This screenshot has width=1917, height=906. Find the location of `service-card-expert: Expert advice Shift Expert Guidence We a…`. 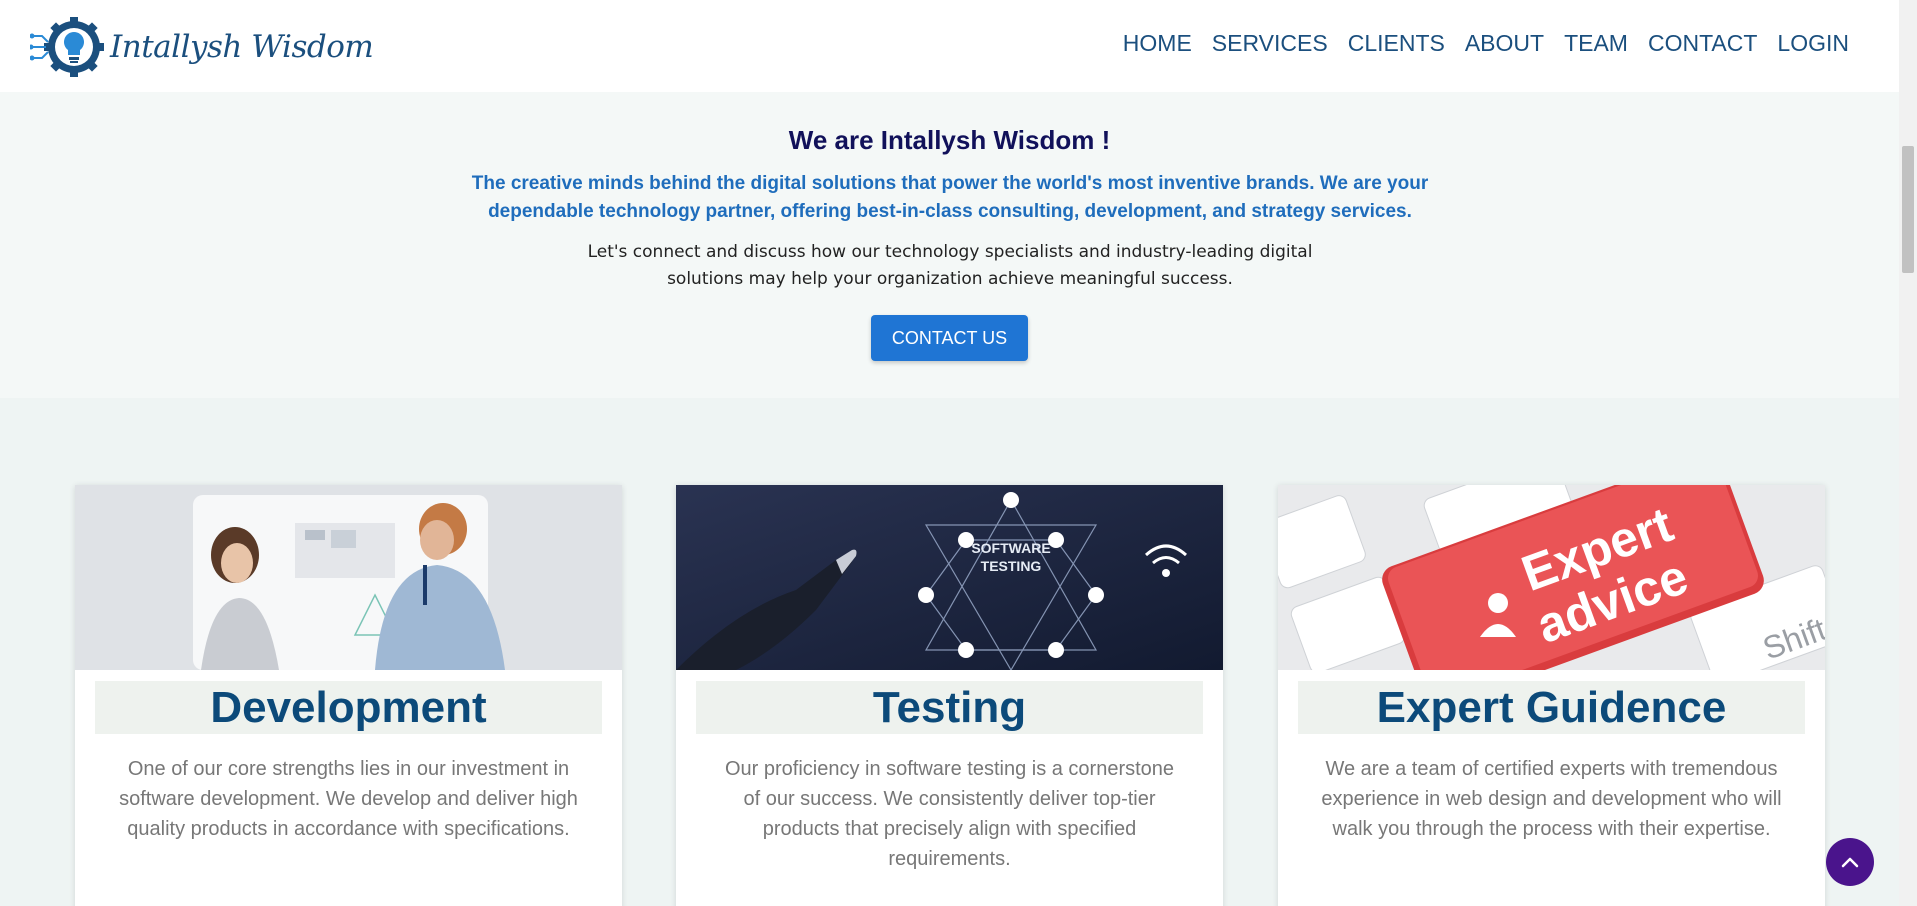

service-card-expert: Expert advice Shift Expert Guidence We a… is located at coordinates (1551, 695).